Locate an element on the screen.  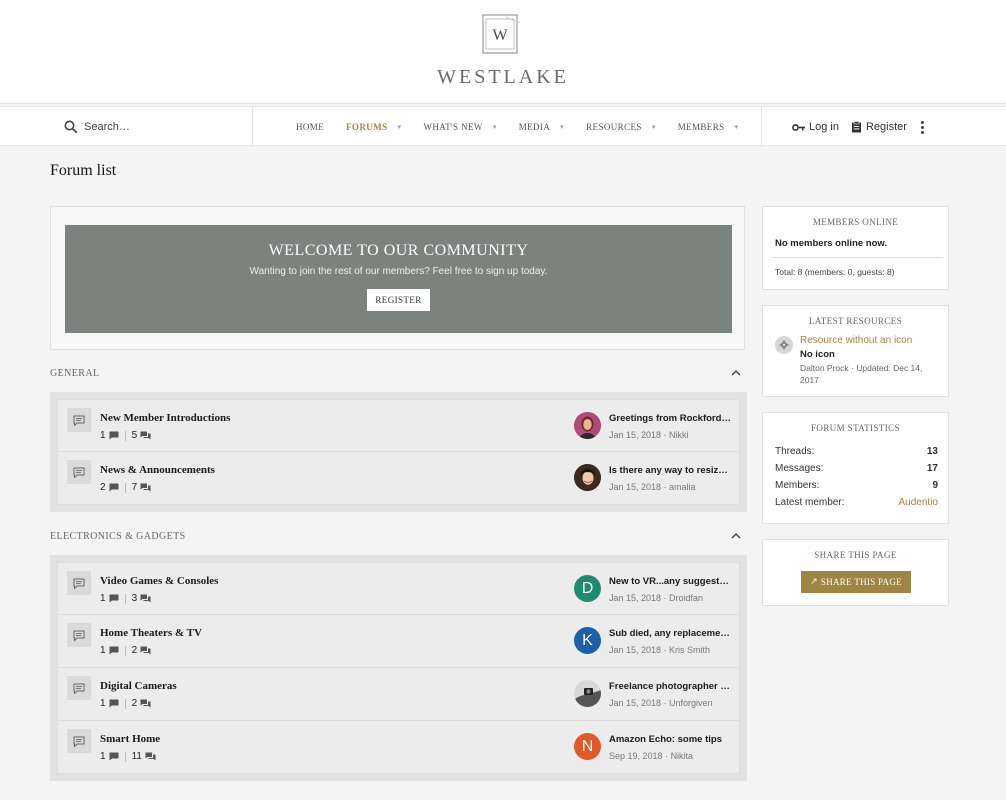
nav-item-resources: RESOURCES ▾ is located at coordinates (621, 127).